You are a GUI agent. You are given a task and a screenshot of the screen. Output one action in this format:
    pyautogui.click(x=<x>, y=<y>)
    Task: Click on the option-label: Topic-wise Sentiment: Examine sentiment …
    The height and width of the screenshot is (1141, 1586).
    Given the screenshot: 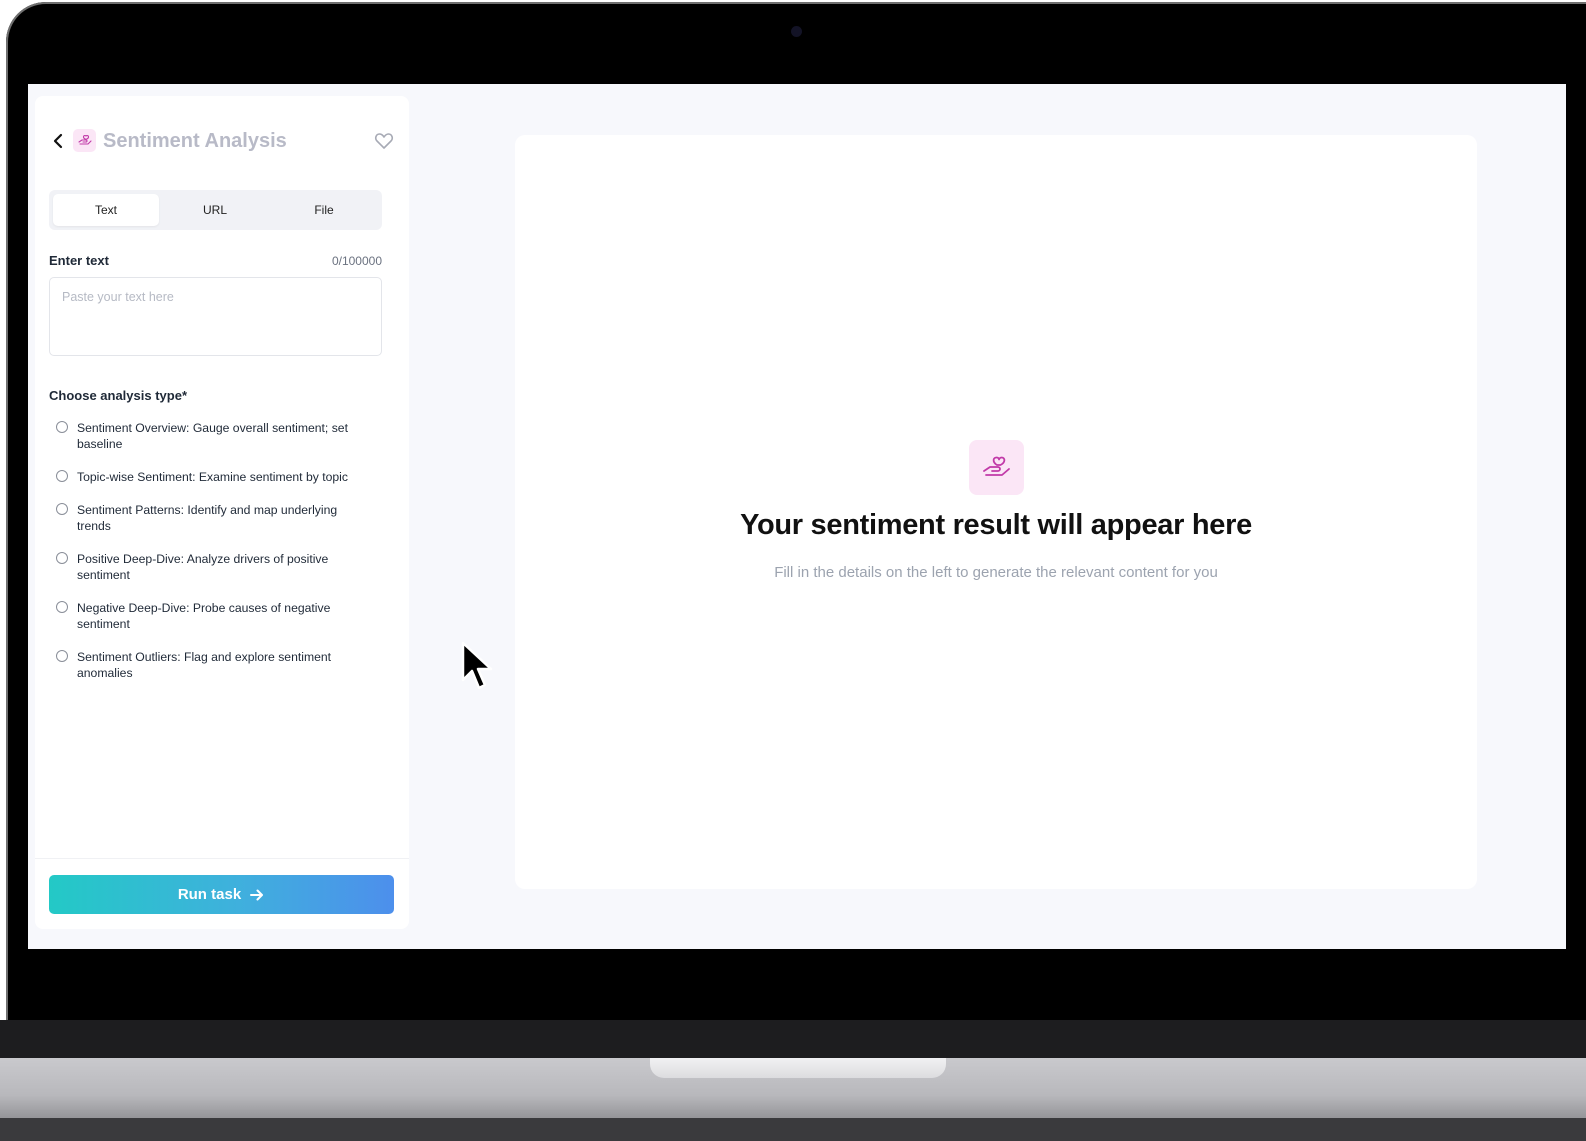 What is the action you would take?
    pyautogui.click(x=212, y=477)
    